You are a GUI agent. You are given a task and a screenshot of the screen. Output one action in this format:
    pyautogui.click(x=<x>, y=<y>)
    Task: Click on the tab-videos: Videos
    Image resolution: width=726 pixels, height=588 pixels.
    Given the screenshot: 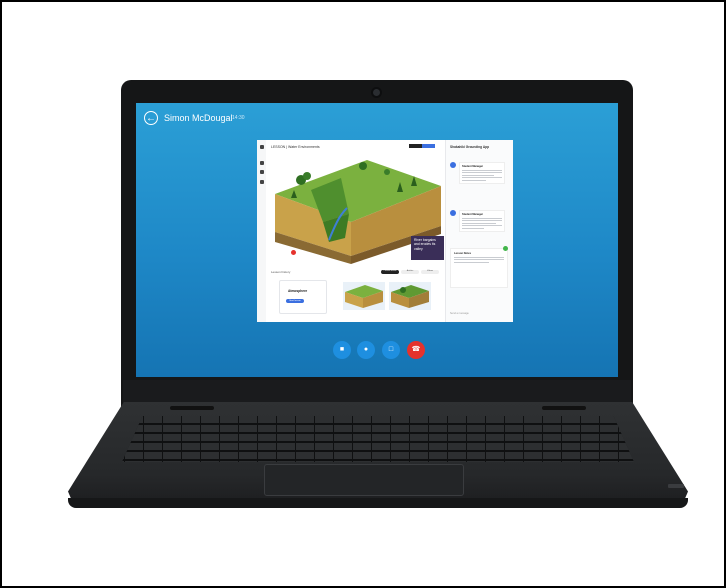 What is the action you would take?
    pyautogui.click(x=430, y=272)
    